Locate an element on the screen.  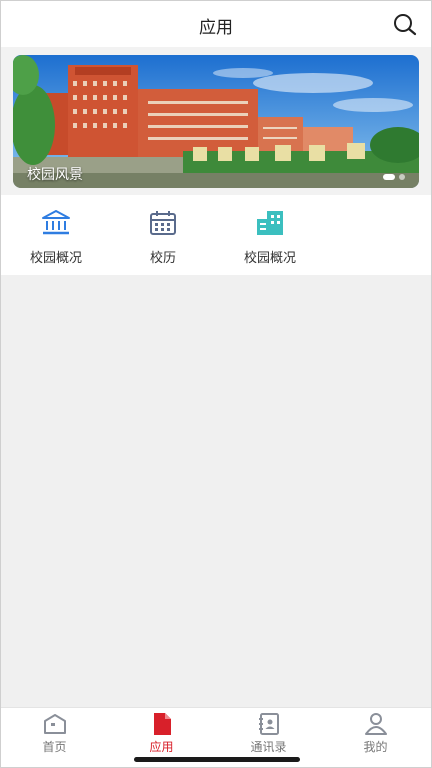
tab-label: 应用 is located at coordinates (161, 747).